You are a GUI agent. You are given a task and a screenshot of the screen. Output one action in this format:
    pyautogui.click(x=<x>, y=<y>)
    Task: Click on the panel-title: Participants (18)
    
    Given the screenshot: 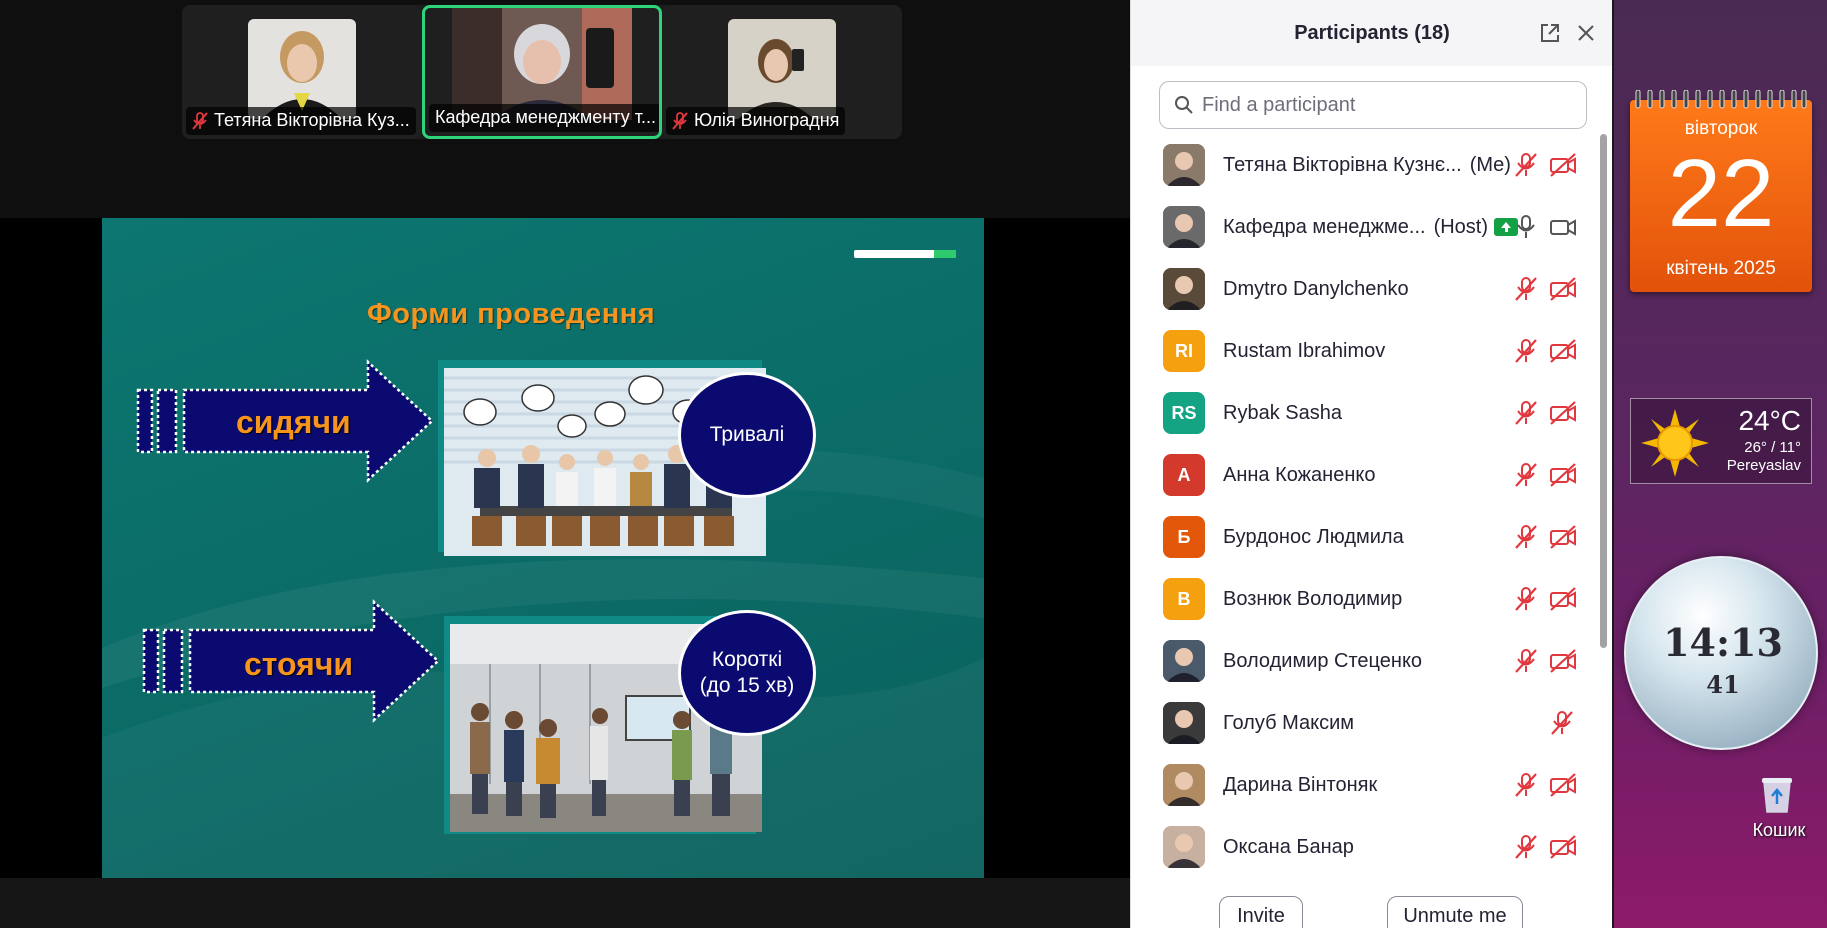 What is the action you would take?
    pyautogui.click(x=1372, y=32)
    